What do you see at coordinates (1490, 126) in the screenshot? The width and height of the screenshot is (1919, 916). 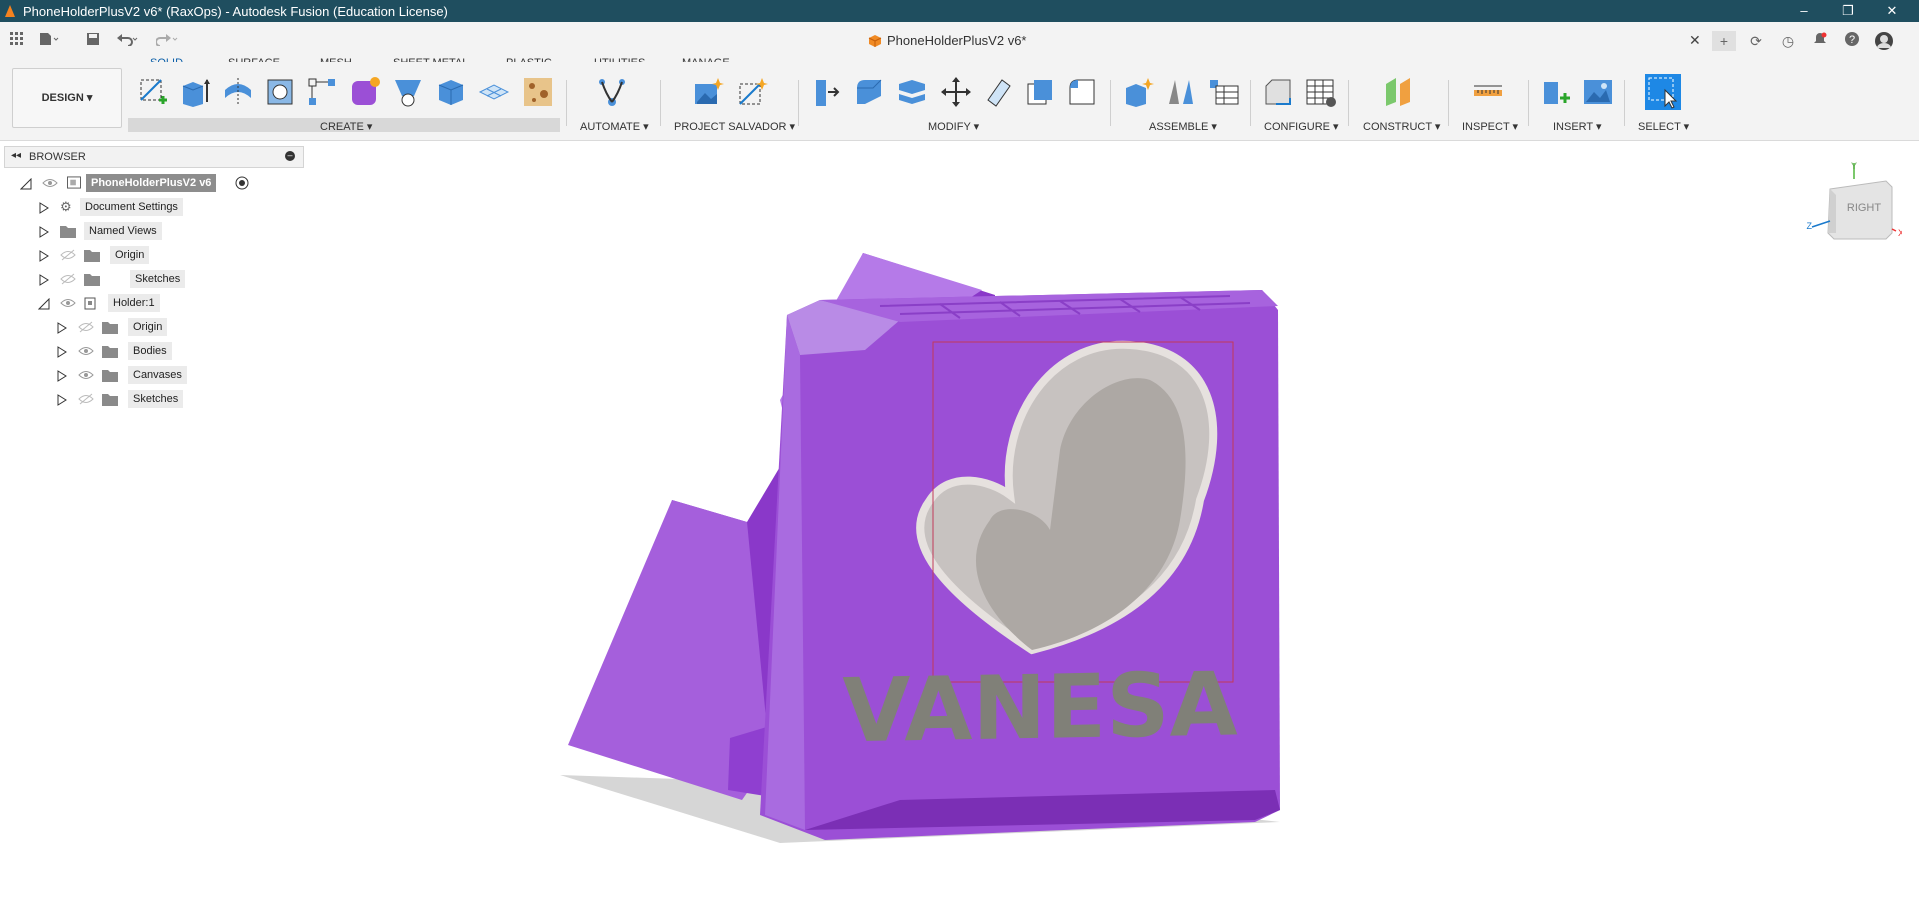 I see `inspect-menu: INSPECT ▾` at bounding box center [1490, 126].